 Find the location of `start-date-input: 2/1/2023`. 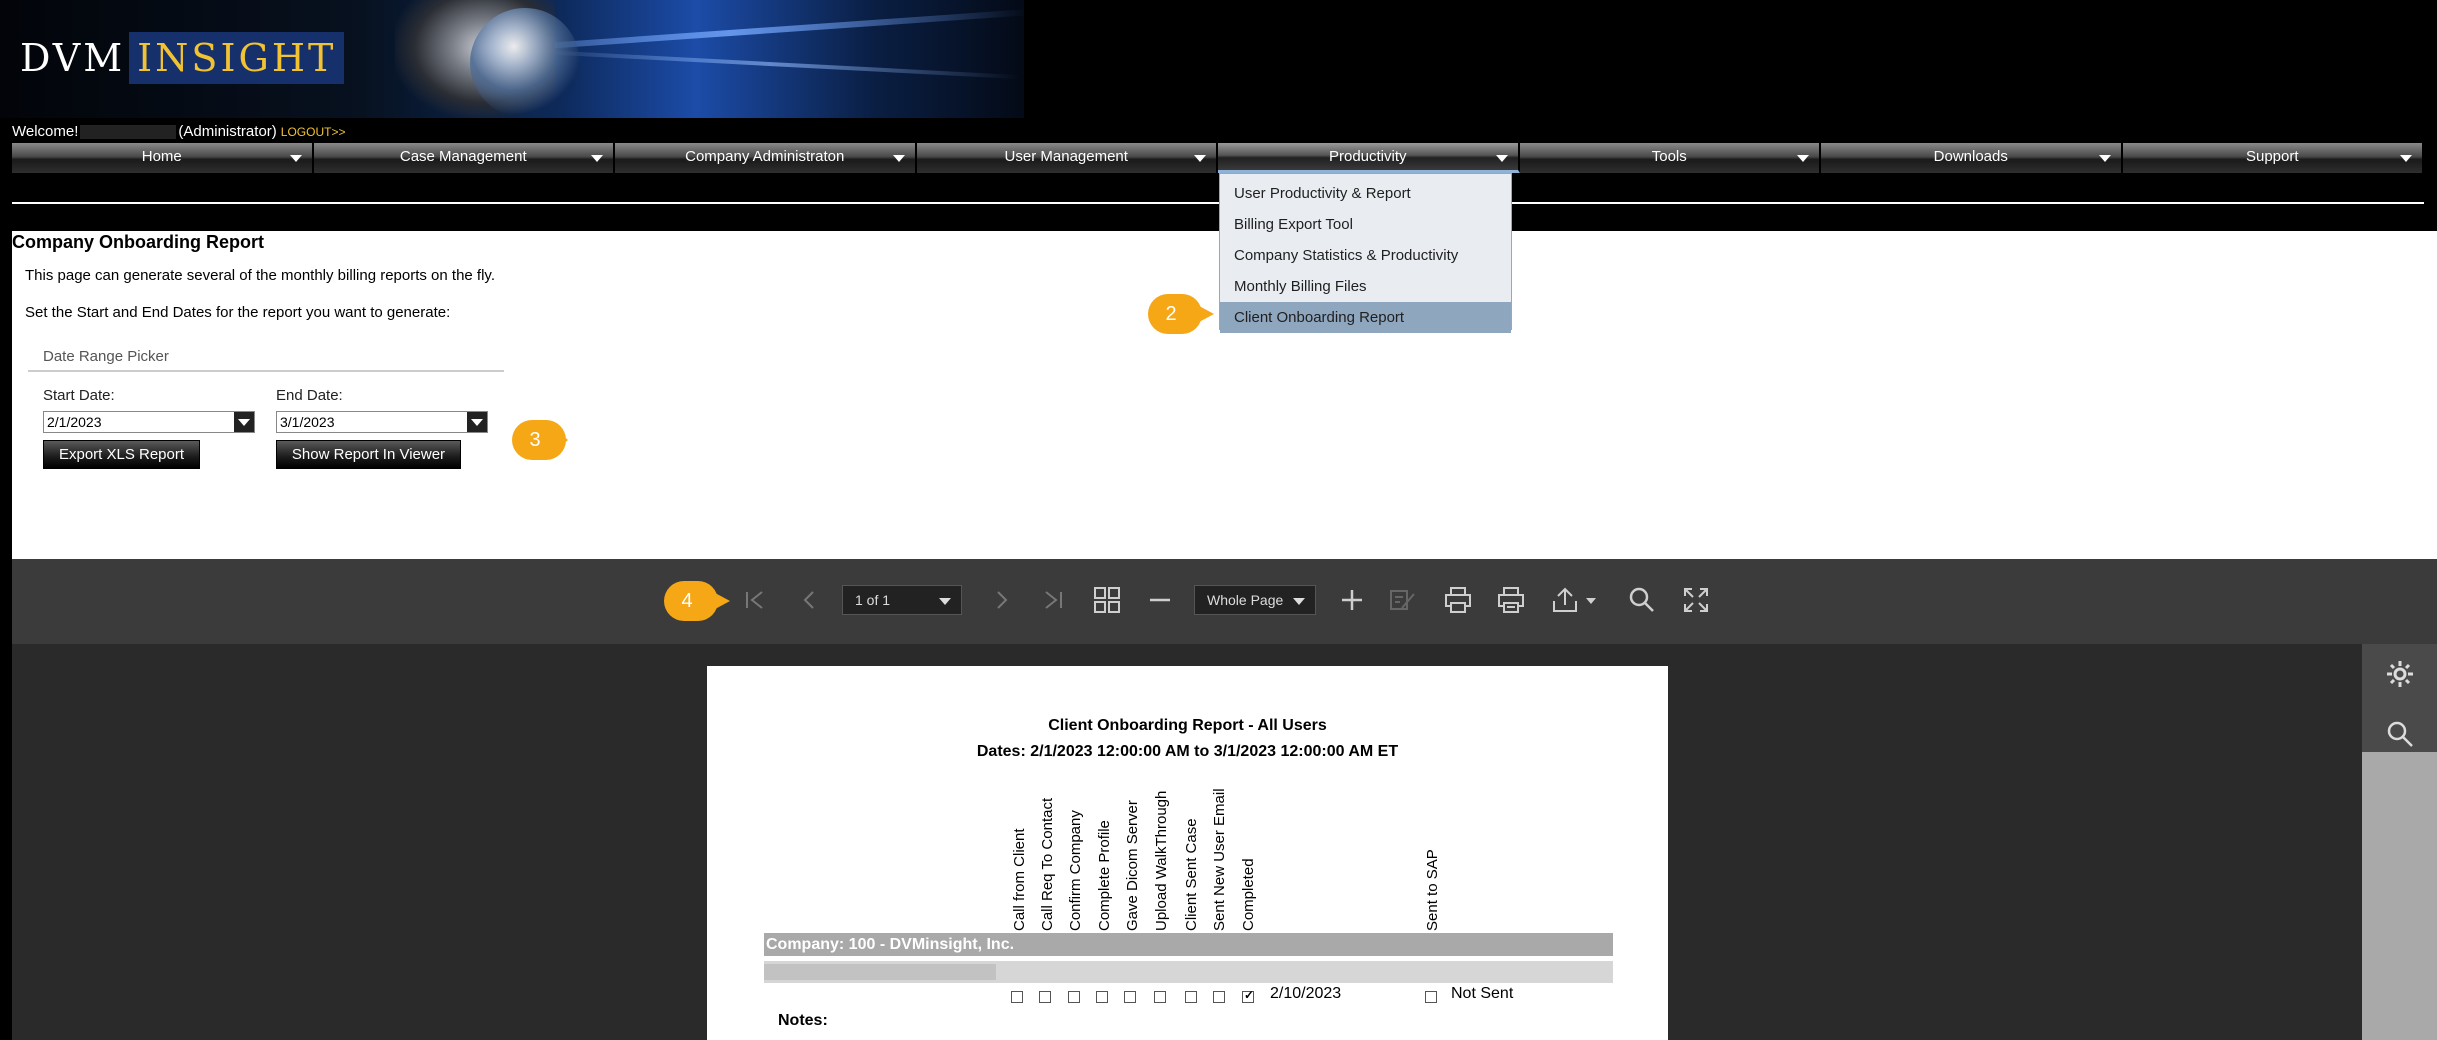

start-date-input: 2/1/2023 is located at coordinates (149, 422).